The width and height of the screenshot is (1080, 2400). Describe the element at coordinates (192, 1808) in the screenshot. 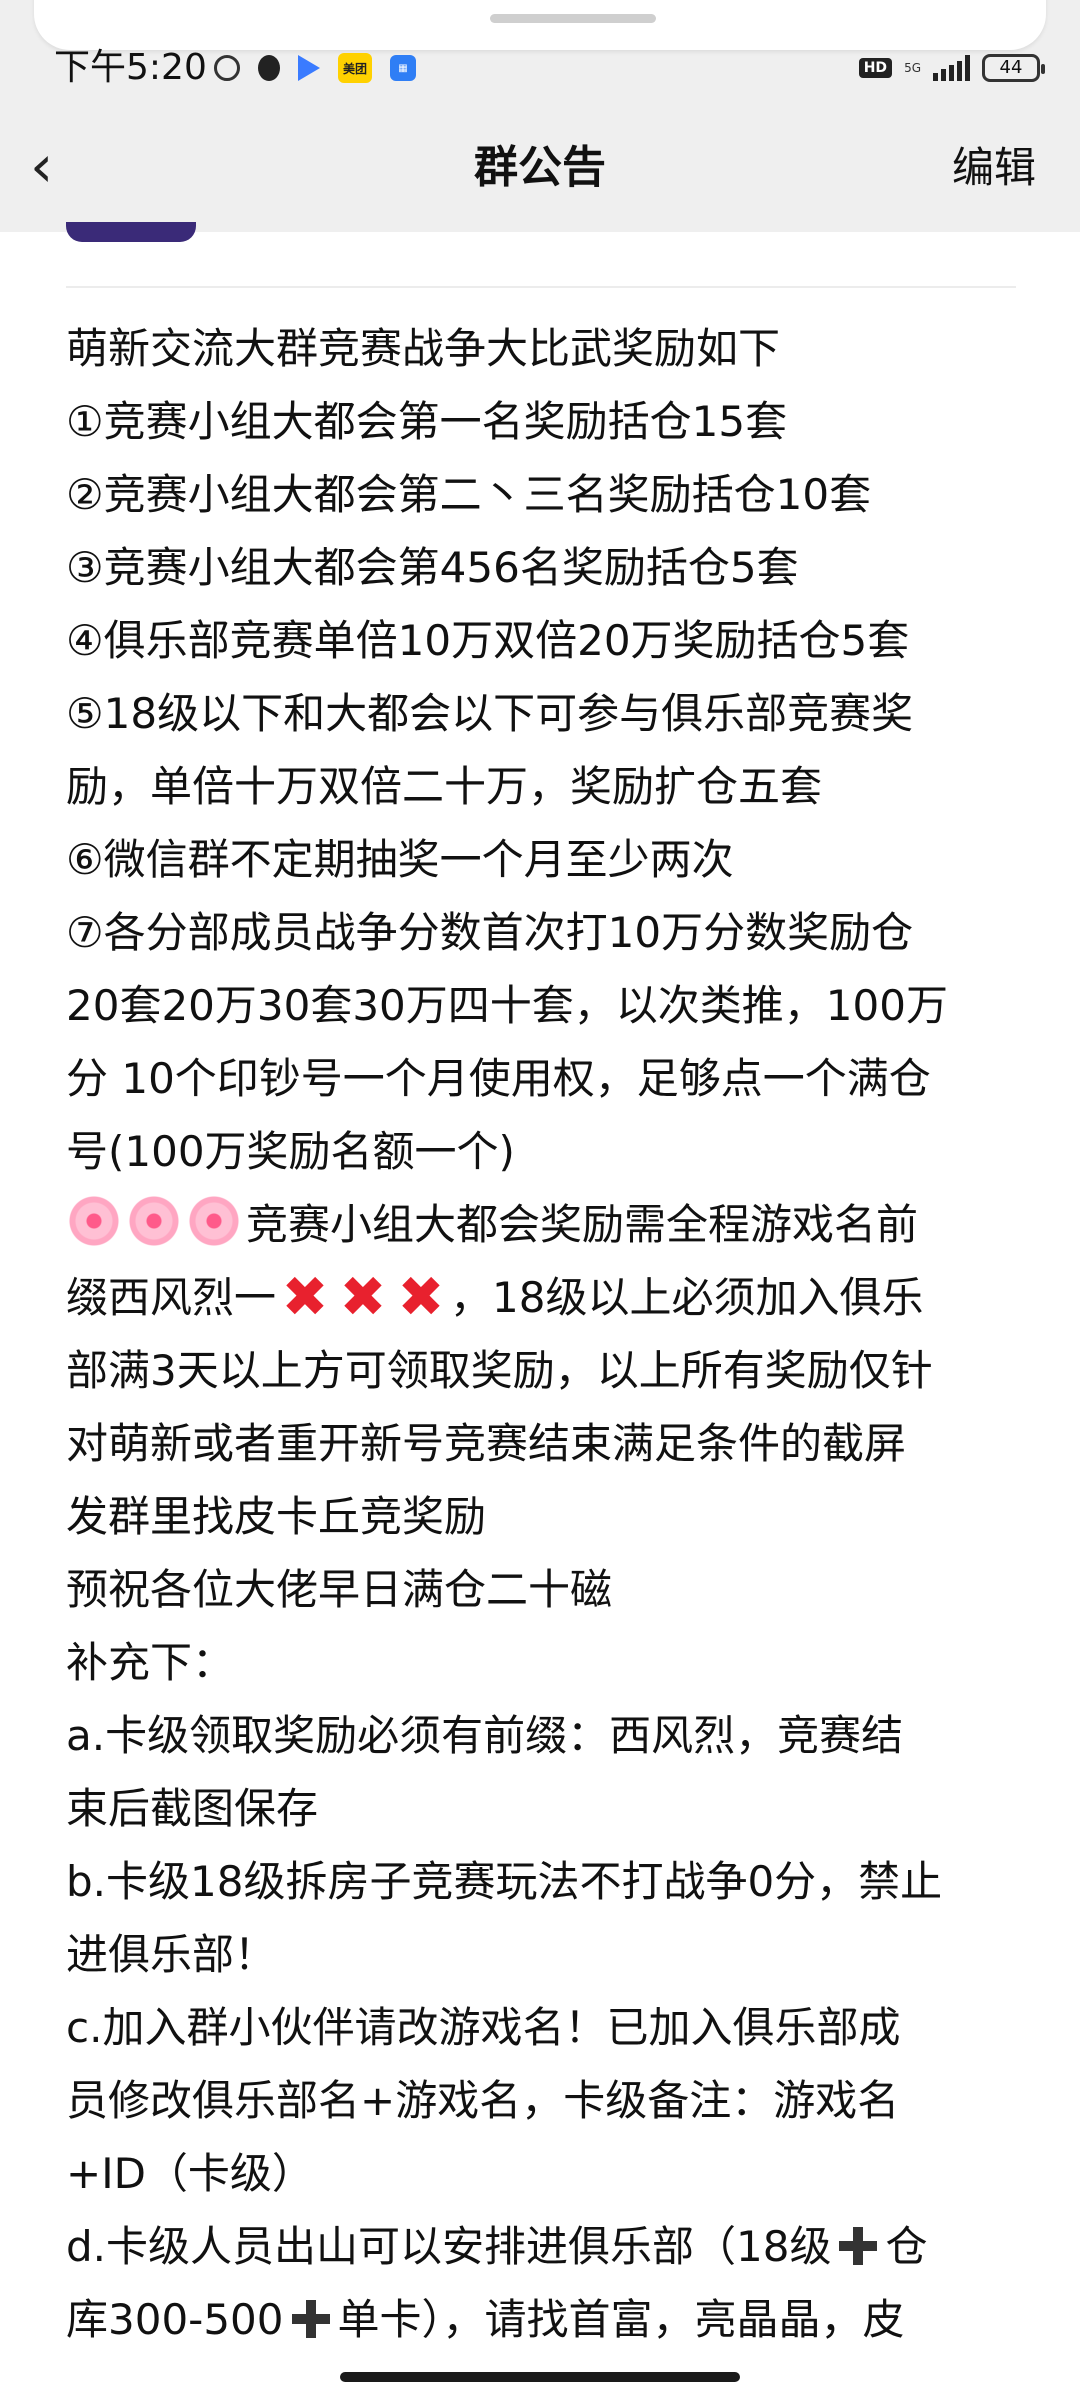

I see `announcement-line: 束后截图保存` at that location.